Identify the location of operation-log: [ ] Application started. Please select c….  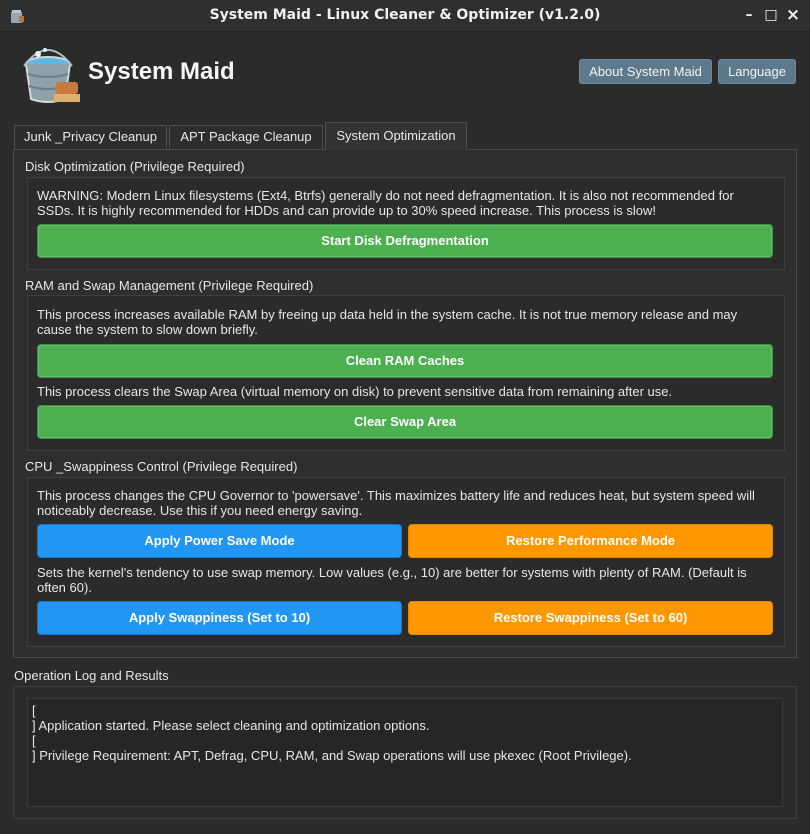
(405, 752).